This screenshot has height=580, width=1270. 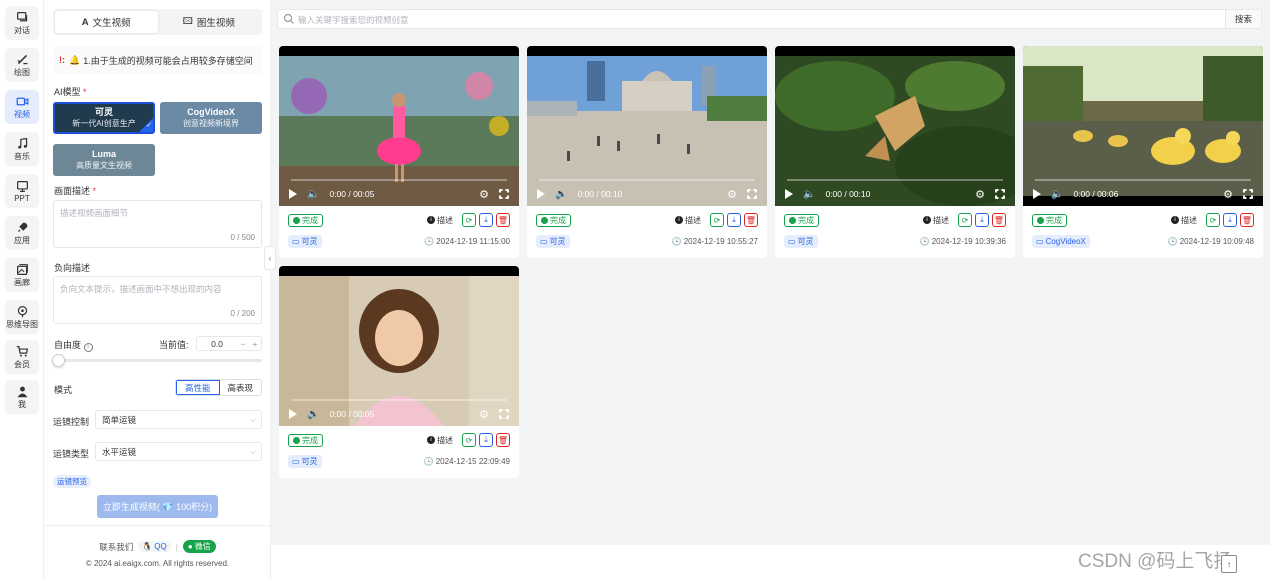 I want to click on nav-item-video: 视频, so click(x=22, y=107).